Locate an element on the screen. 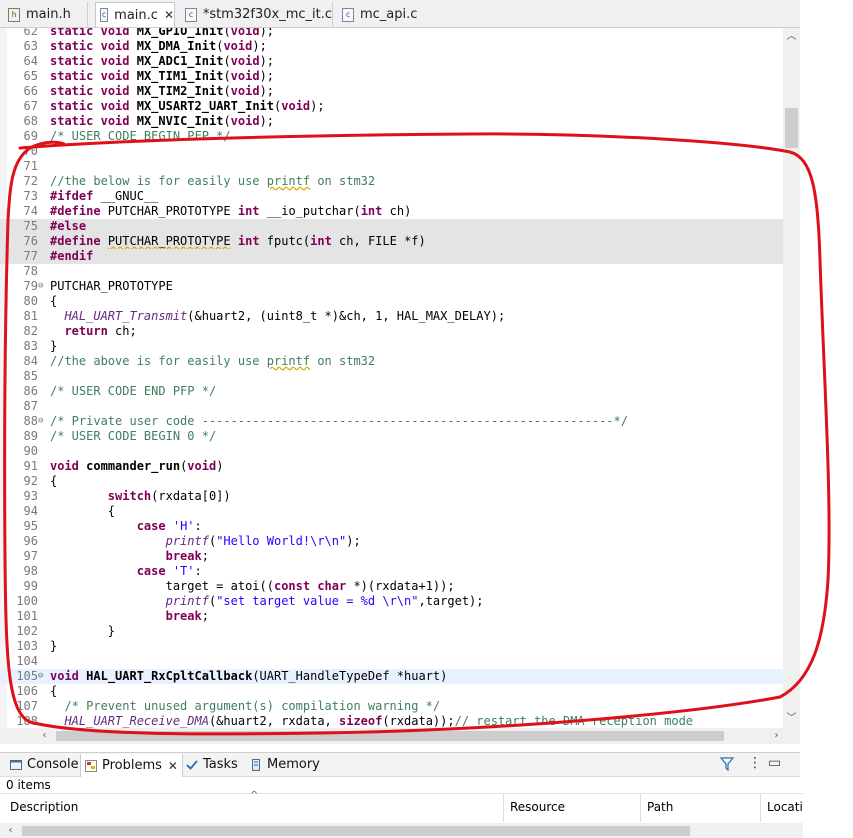 The height and width of the screenshot is (838, 853). code-line: 101 break; is located at coordinates (391, 616).